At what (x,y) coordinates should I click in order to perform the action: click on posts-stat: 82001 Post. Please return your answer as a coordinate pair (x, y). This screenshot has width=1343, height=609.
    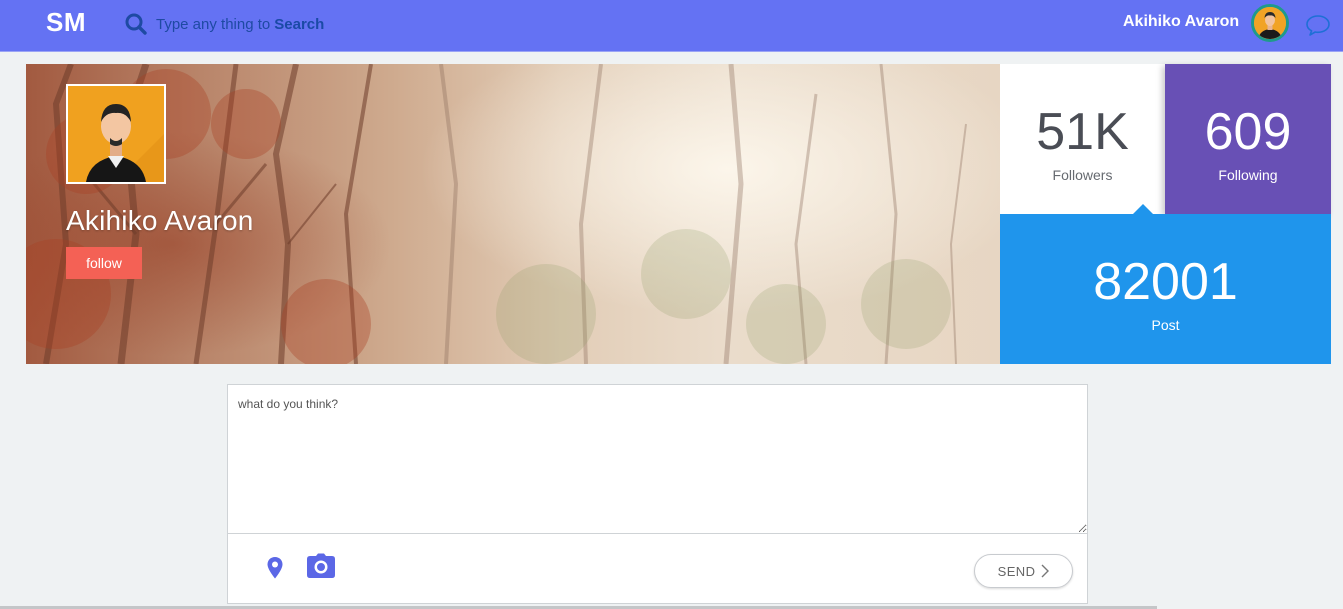
    Looking at the image, I should click on (1165, 284).